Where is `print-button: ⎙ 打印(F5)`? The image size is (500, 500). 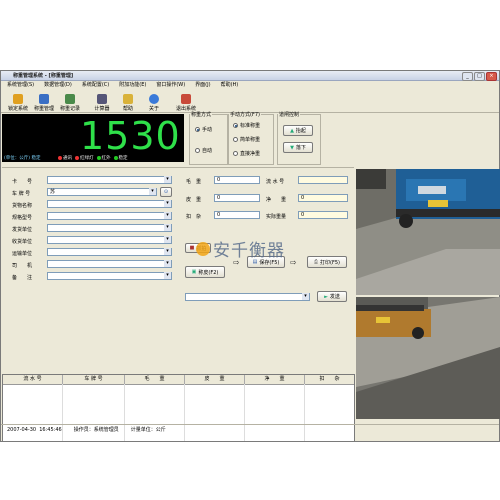
print-button: ⎙ 打印(F5) is located at coordinates (327, 262).